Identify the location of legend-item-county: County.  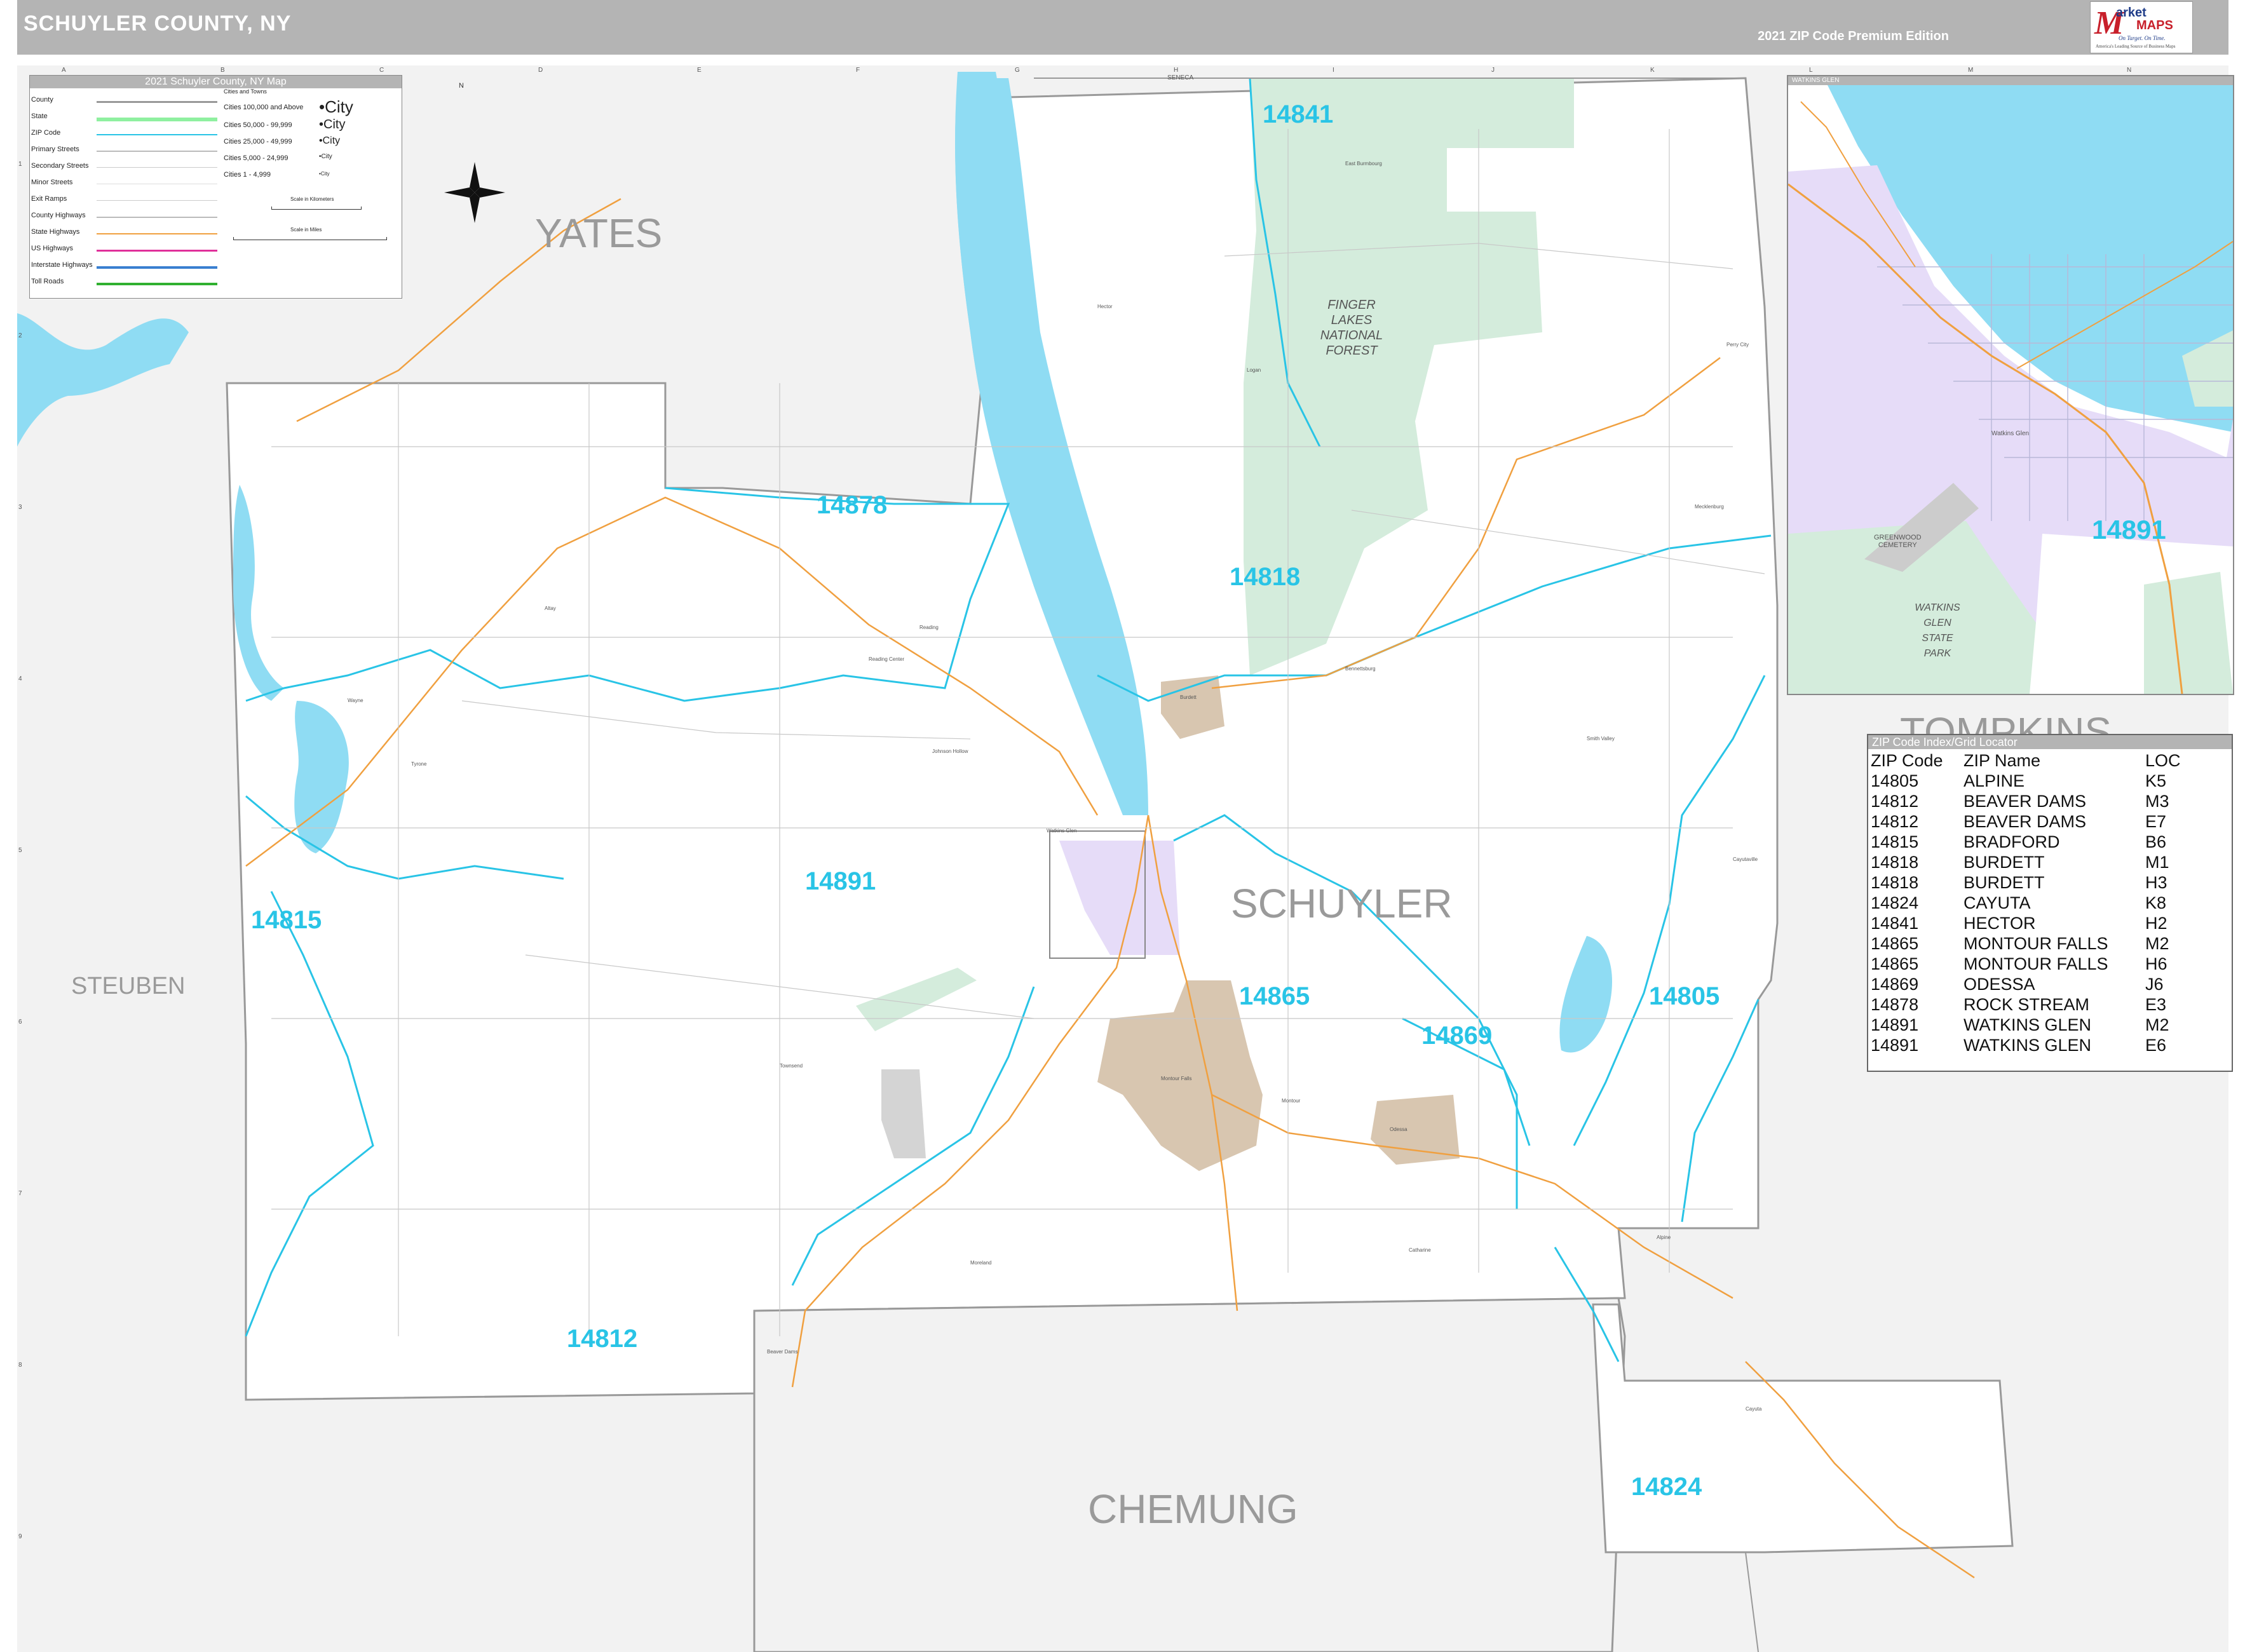
(42, 100).